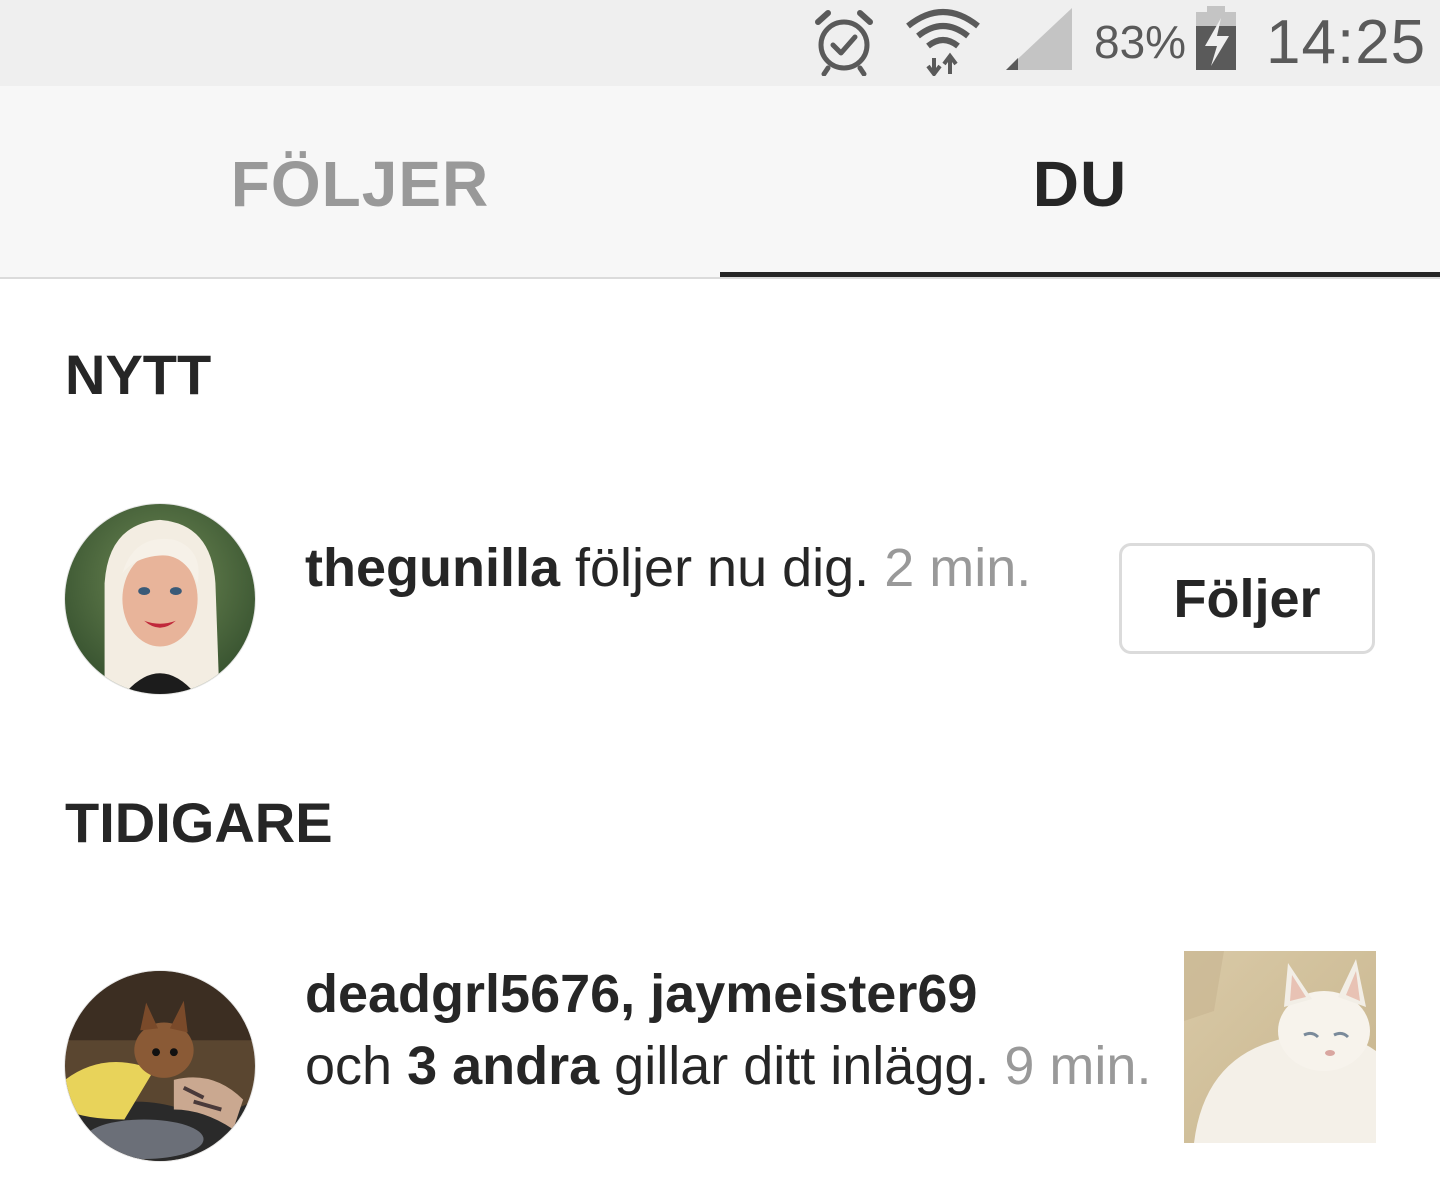 The image size is (1440, 1201). Describe the element at coordinates (1216, 39) in the screenshot. I see `battery-charging-icon` at that location.